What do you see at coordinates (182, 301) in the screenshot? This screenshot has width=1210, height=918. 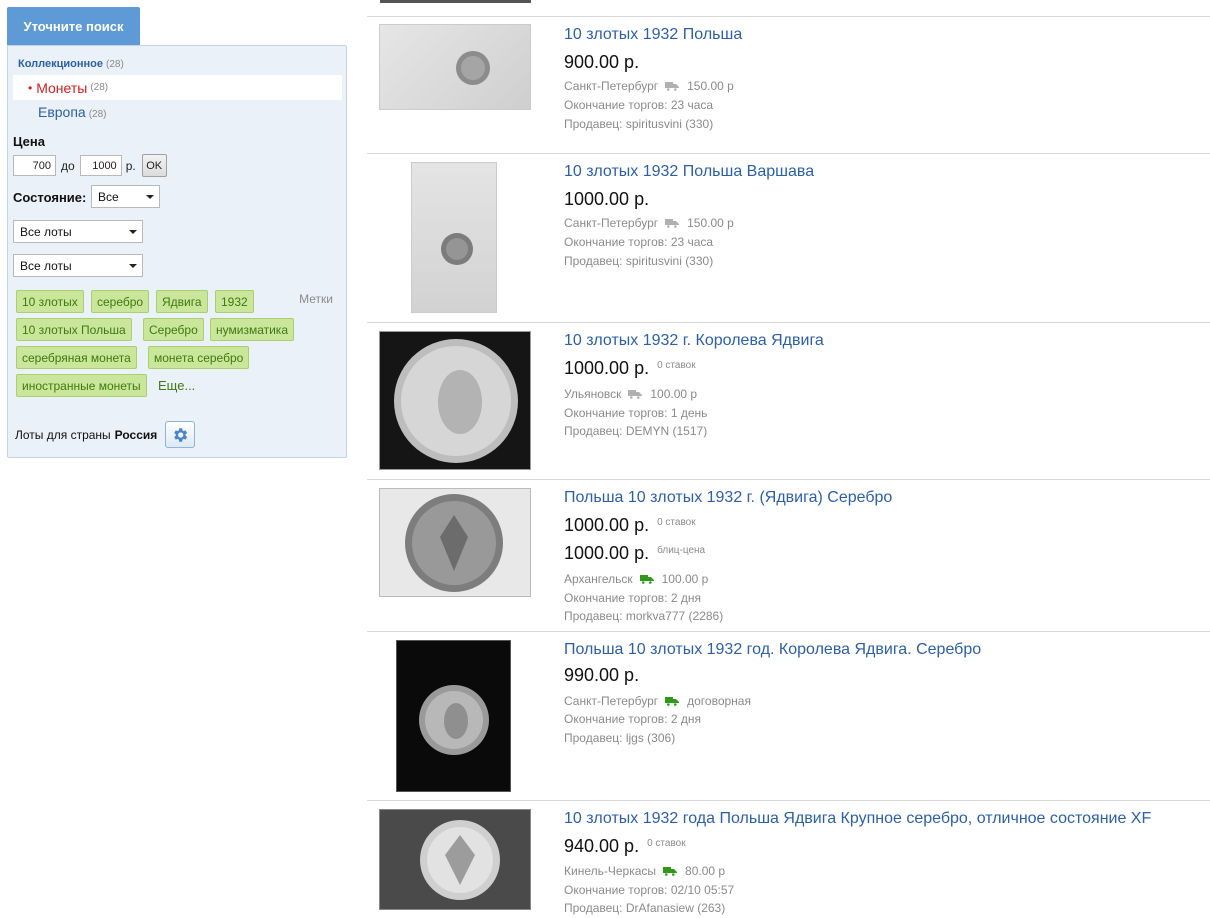 I see `tag-chip: Ядвига` at bounding box center [182, 301].